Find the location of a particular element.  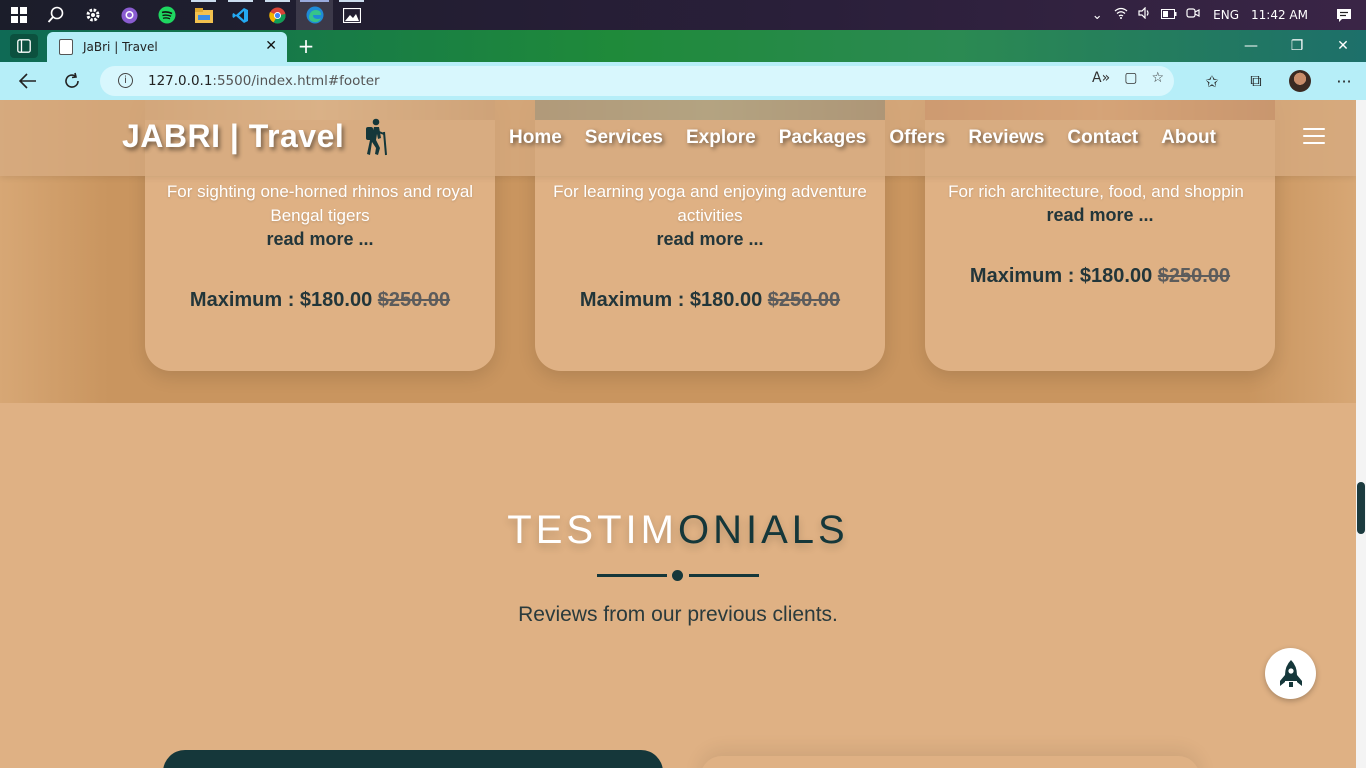

restore-icon: ❐ is located at coordinates (1297, 46).